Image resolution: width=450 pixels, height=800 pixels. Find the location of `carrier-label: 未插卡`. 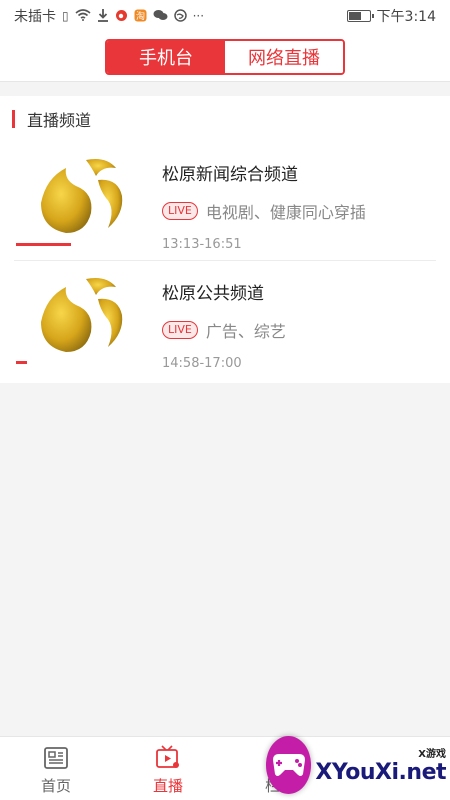

carrier-label: 未插卡 is located at coordinates (35, 17).